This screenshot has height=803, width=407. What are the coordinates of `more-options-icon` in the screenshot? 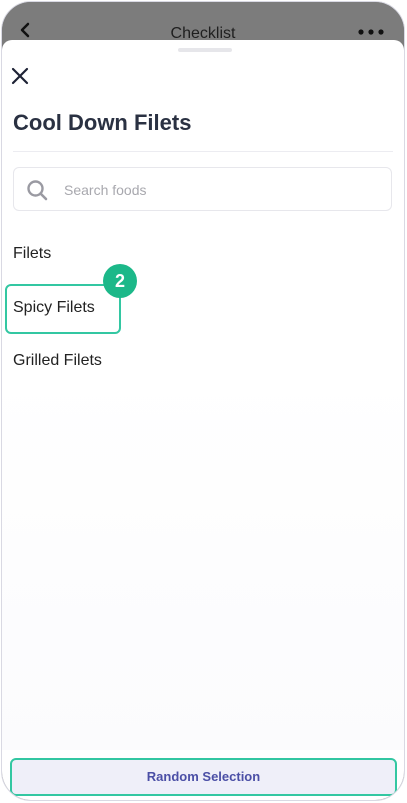 It's located at (371, 32).